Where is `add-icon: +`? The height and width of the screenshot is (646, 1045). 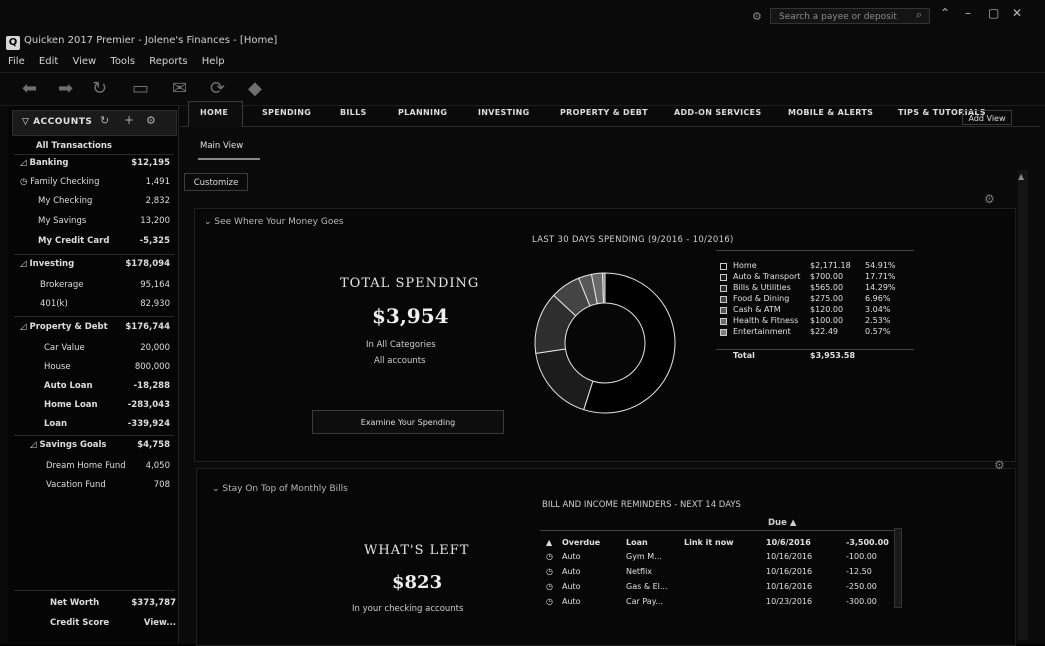 add-icon: + is located at coordinates (129, 120).